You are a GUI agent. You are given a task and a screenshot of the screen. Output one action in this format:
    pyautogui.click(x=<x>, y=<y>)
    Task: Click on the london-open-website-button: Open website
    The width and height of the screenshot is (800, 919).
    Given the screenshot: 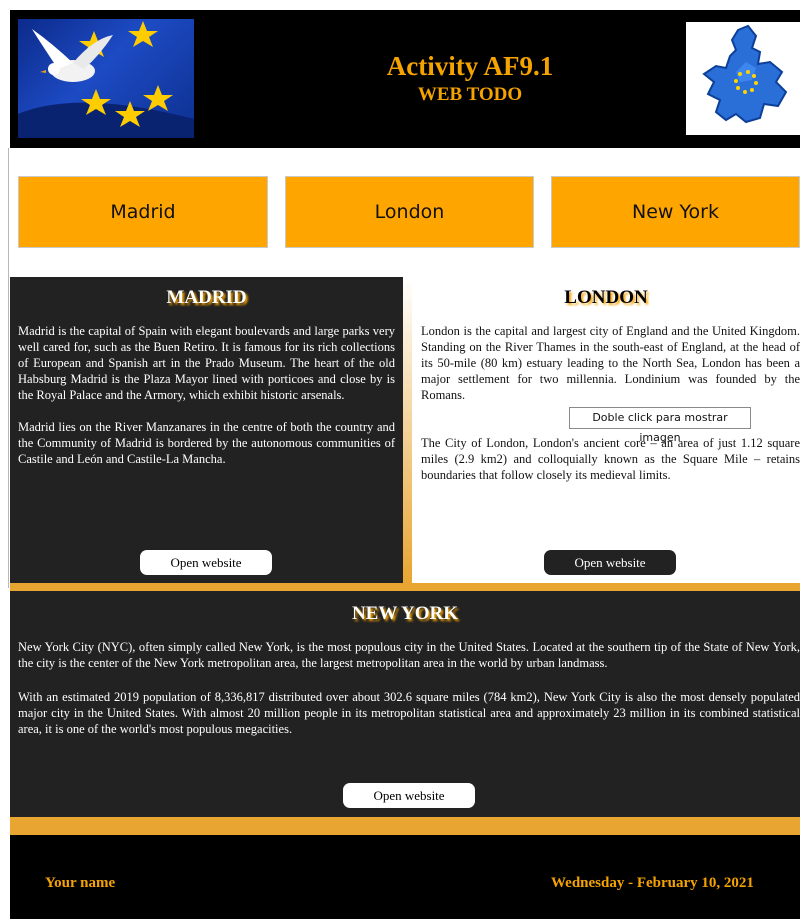 What is the action you would take?
    pyautogui.click(x=610, y=562)
    